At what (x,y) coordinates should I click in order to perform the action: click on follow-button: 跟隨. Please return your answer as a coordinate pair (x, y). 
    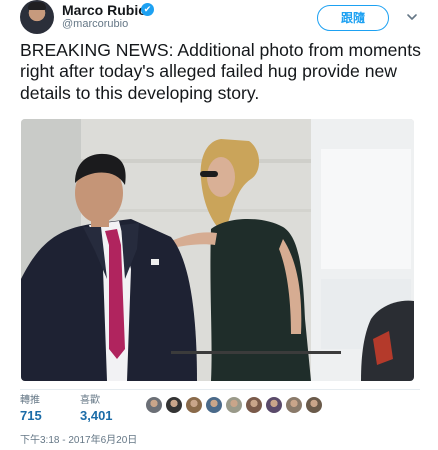
    Looking at the image, I should click on (353, 18).